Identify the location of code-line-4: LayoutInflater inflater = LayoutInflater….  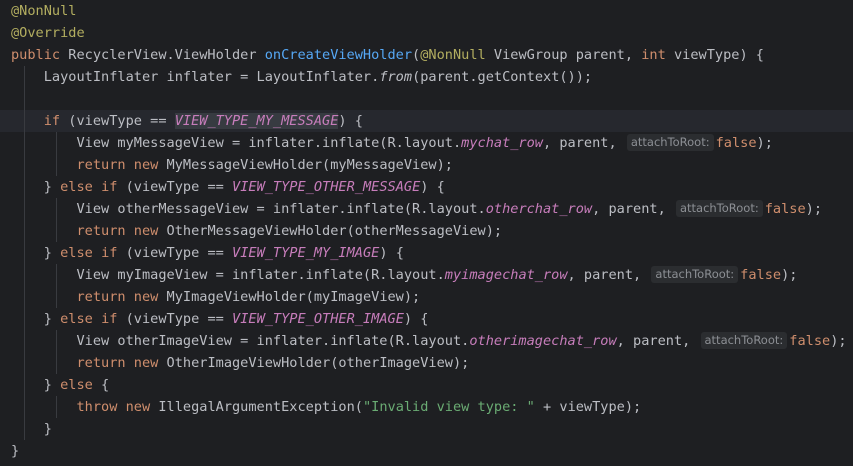
(432, 77).